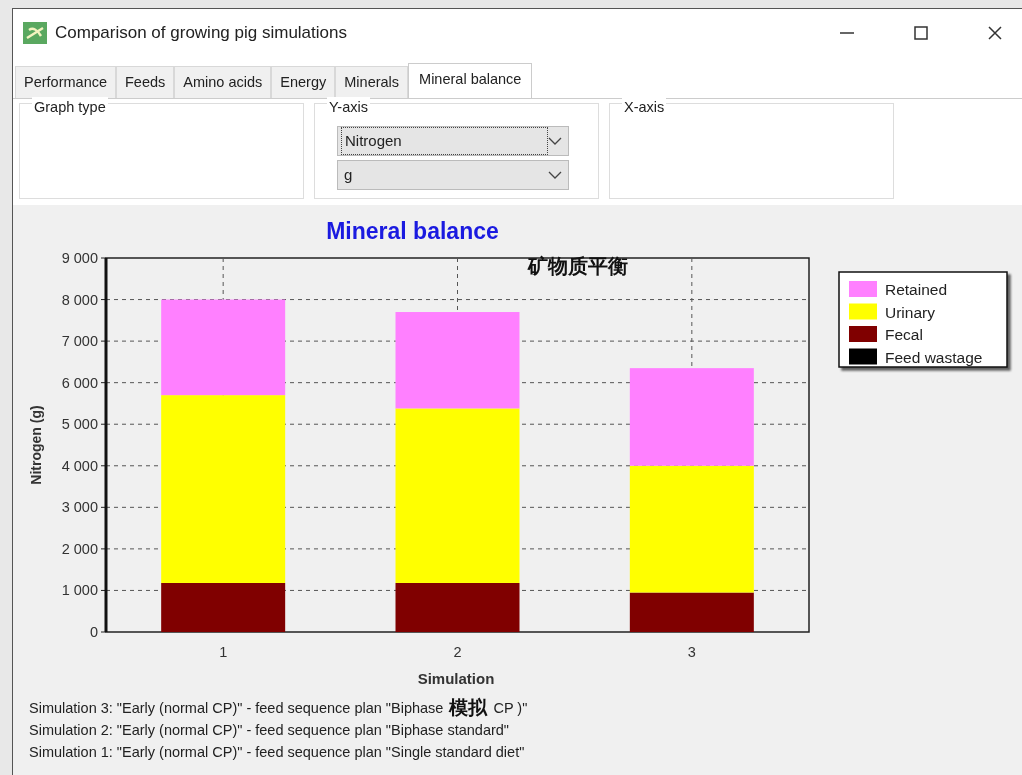  Describe the element at coordinates (453, 174) in the screenshot. I see `dropdown: g` at that location.